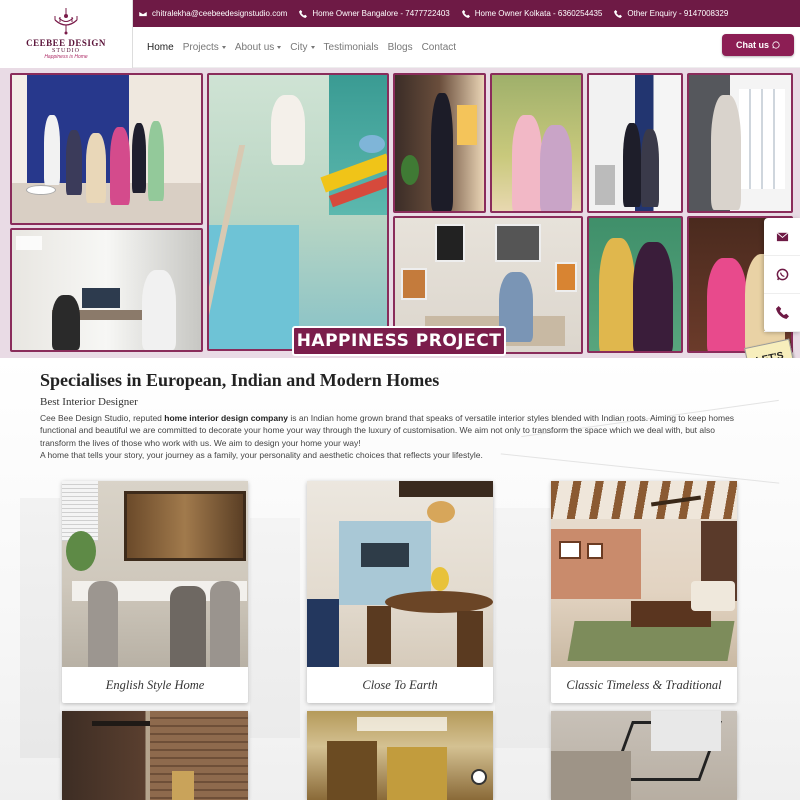  What do you see at coordinates (399, 341) in the screenshot?
I see `happiness-project-label: HAPPINESS PROJECT` at bounding box center [399, 341].